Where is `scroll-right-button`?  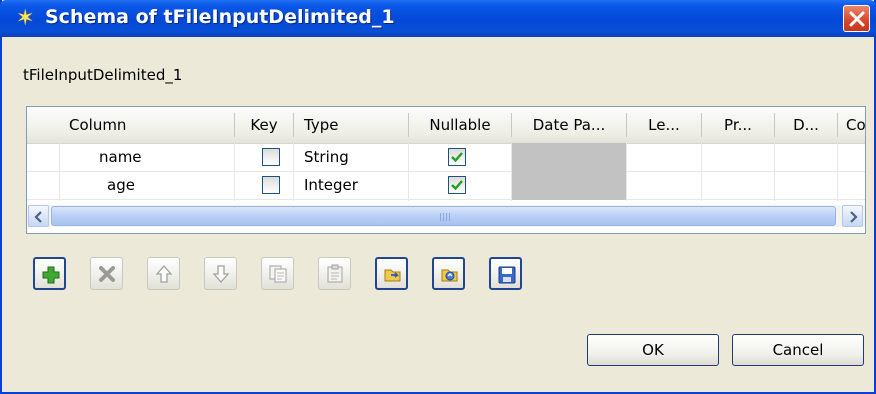
scroll-right-button is located at coordinates (852, 216).